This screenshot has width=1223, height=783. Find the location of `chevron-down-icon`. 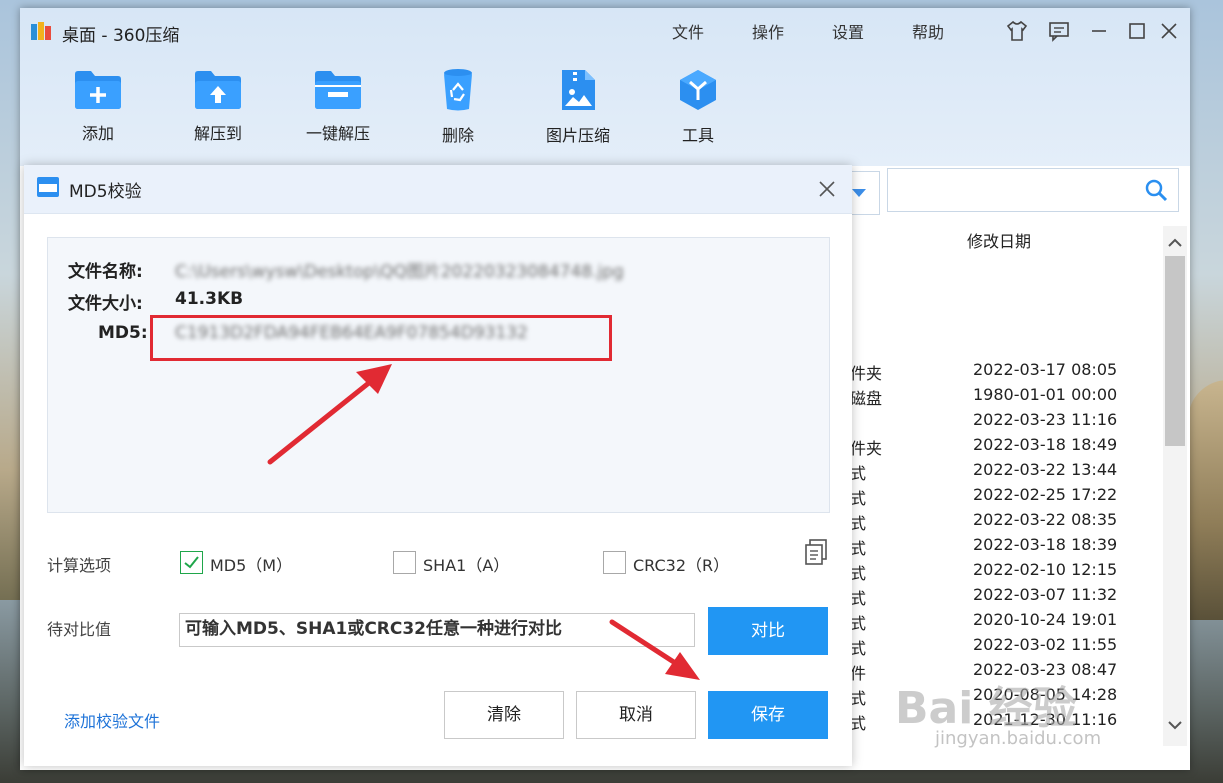

chevron-down-icon is located at coordinates (859, 193).